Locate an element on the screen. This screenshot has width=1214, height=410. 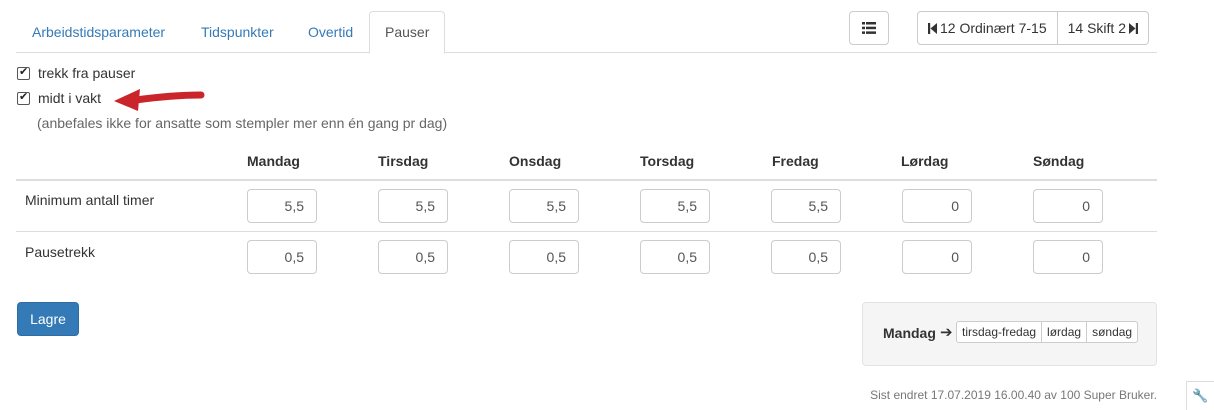
previous-record-button: 12 Ordinært 7-15 is located at coordinates (987, 28).